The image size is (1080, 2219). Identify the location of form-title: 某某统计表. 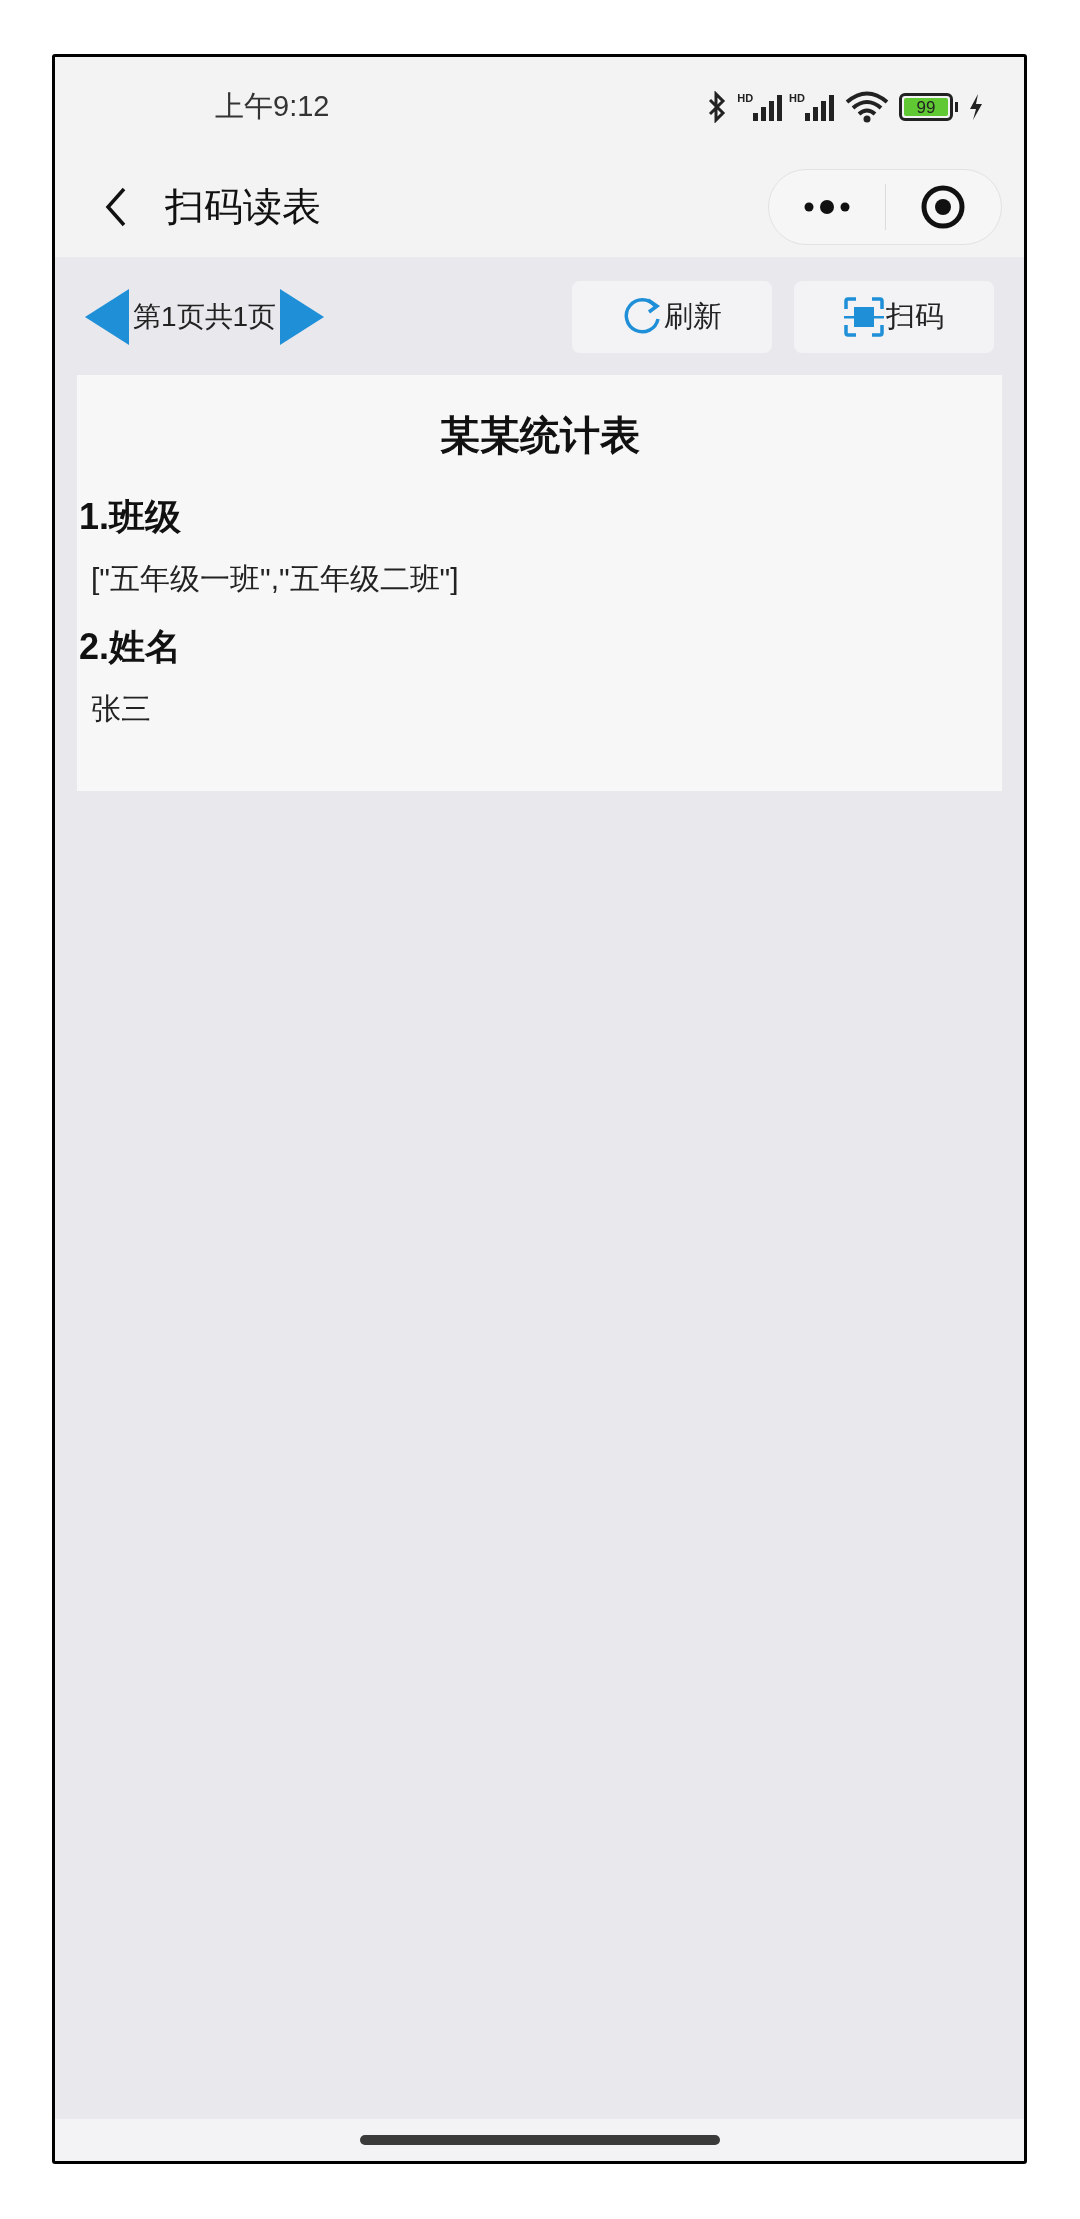
(539, 435).